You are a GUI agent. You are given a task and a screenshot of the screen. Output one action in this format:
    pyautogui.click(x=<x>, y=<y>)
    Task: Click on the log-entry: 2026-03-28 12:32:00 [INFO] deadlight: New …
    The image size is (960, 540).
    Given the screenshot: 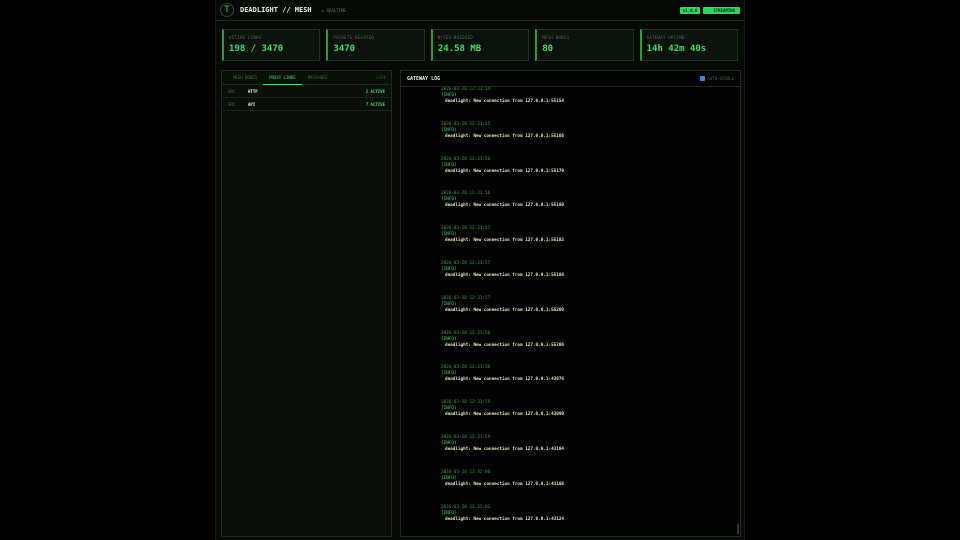 What is the action you would take?
    pyautogui.click(x=590, y=487)
    